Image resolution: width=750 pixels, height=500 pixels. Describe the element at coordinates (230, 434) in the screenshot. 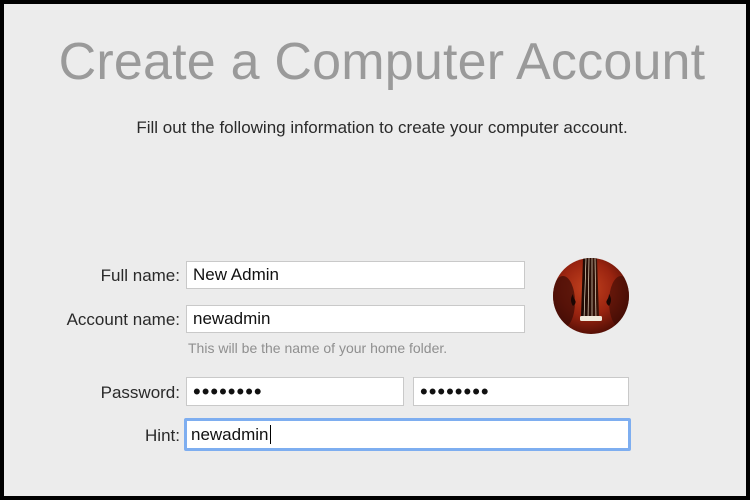

I see `hint-value: newadmin` at that location.